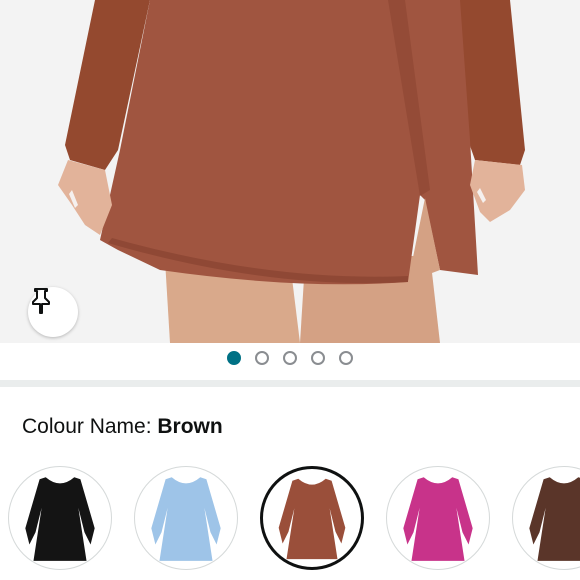 This screenshot has height=580, width=580. I want to click on swatch-black, so click(60, 518).